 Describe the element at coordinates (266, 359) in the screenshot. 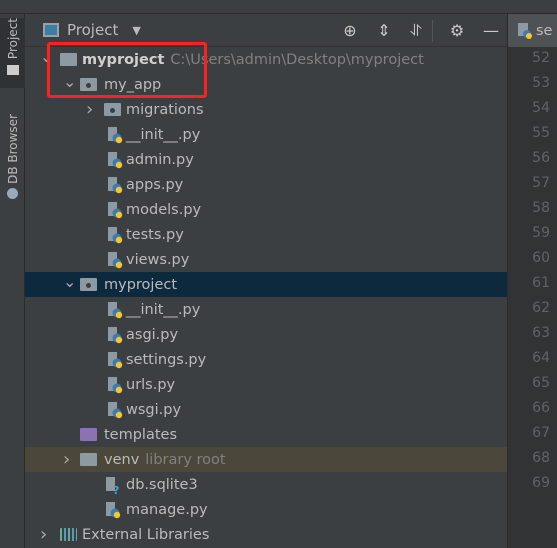

I see `tree-item: settings.py` at that location.